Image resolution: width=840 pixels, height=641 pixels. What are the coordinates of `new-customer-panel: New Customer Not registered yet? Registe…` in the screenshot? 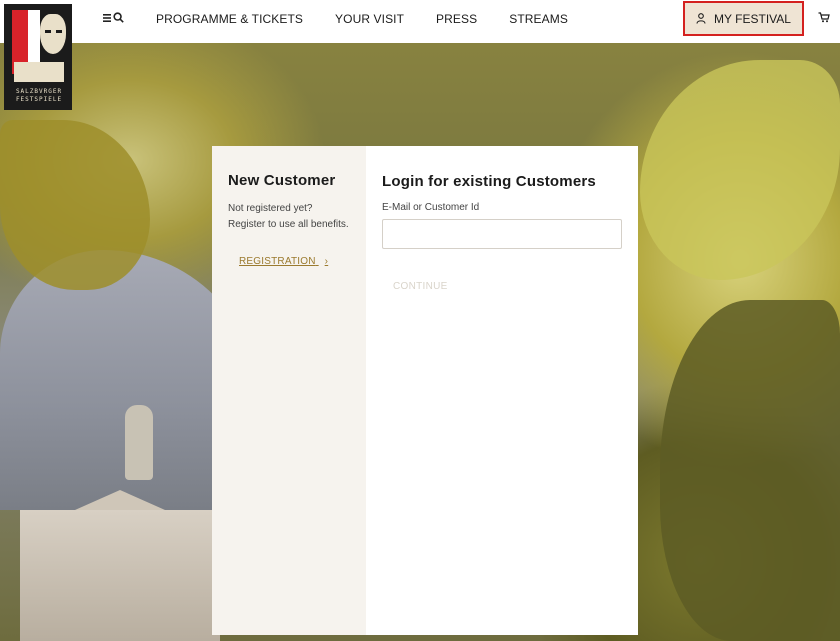 It's located at (289, 390).